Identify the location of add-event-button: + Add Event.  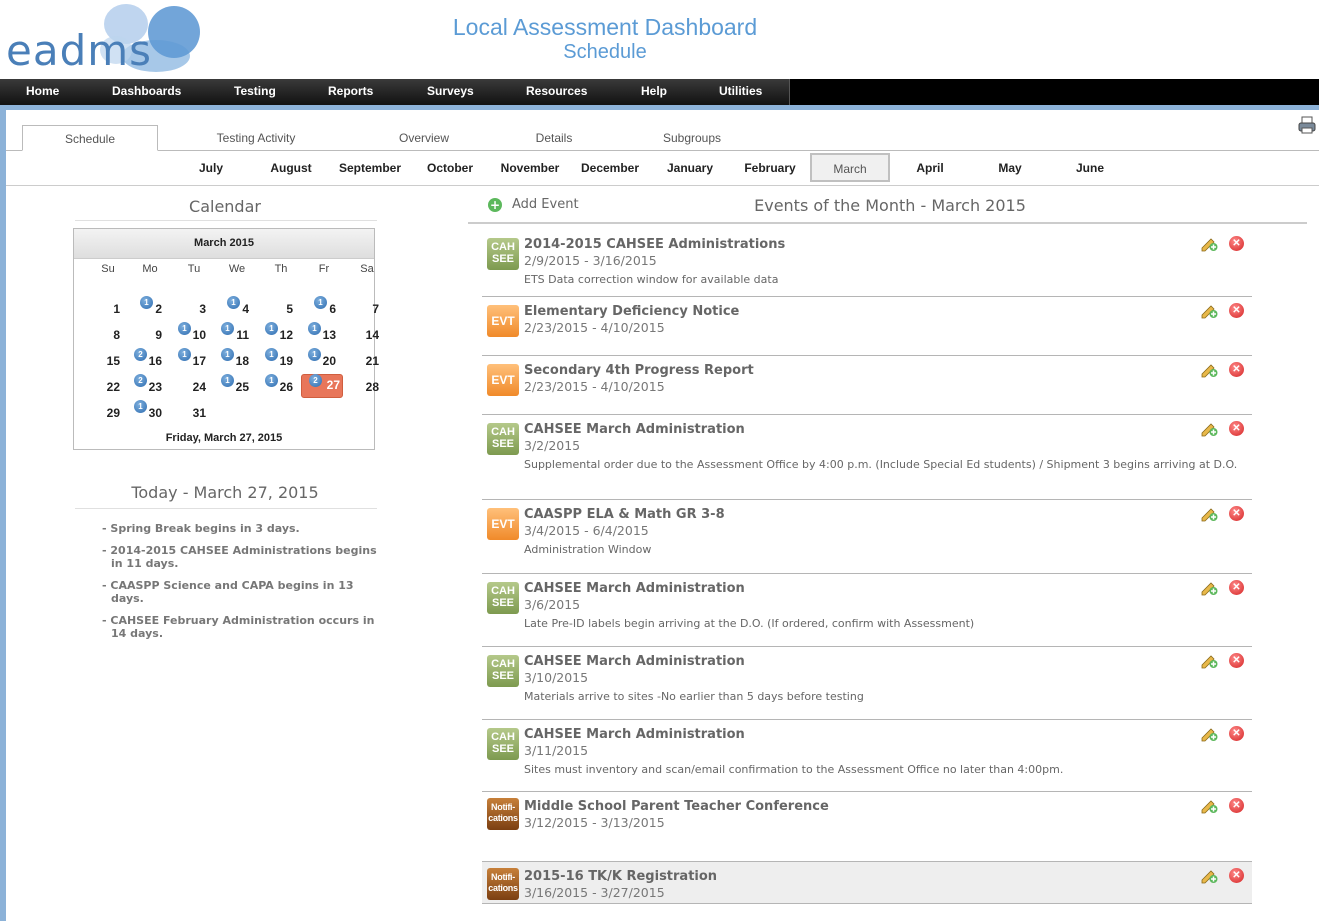
(533, 204).